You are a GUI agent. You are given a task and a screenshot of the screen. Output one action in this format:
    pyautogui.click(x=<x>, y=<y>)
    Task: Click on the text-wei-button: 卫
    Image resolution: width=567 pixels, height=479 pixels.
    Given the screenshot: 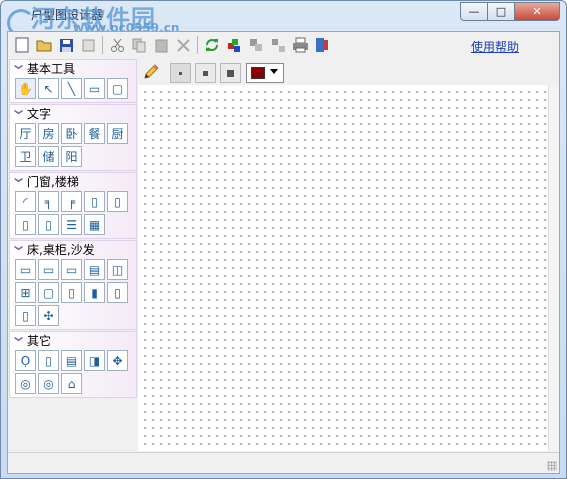 What is the action you would take?
    pyautogui.click(x=25, y=156)
    